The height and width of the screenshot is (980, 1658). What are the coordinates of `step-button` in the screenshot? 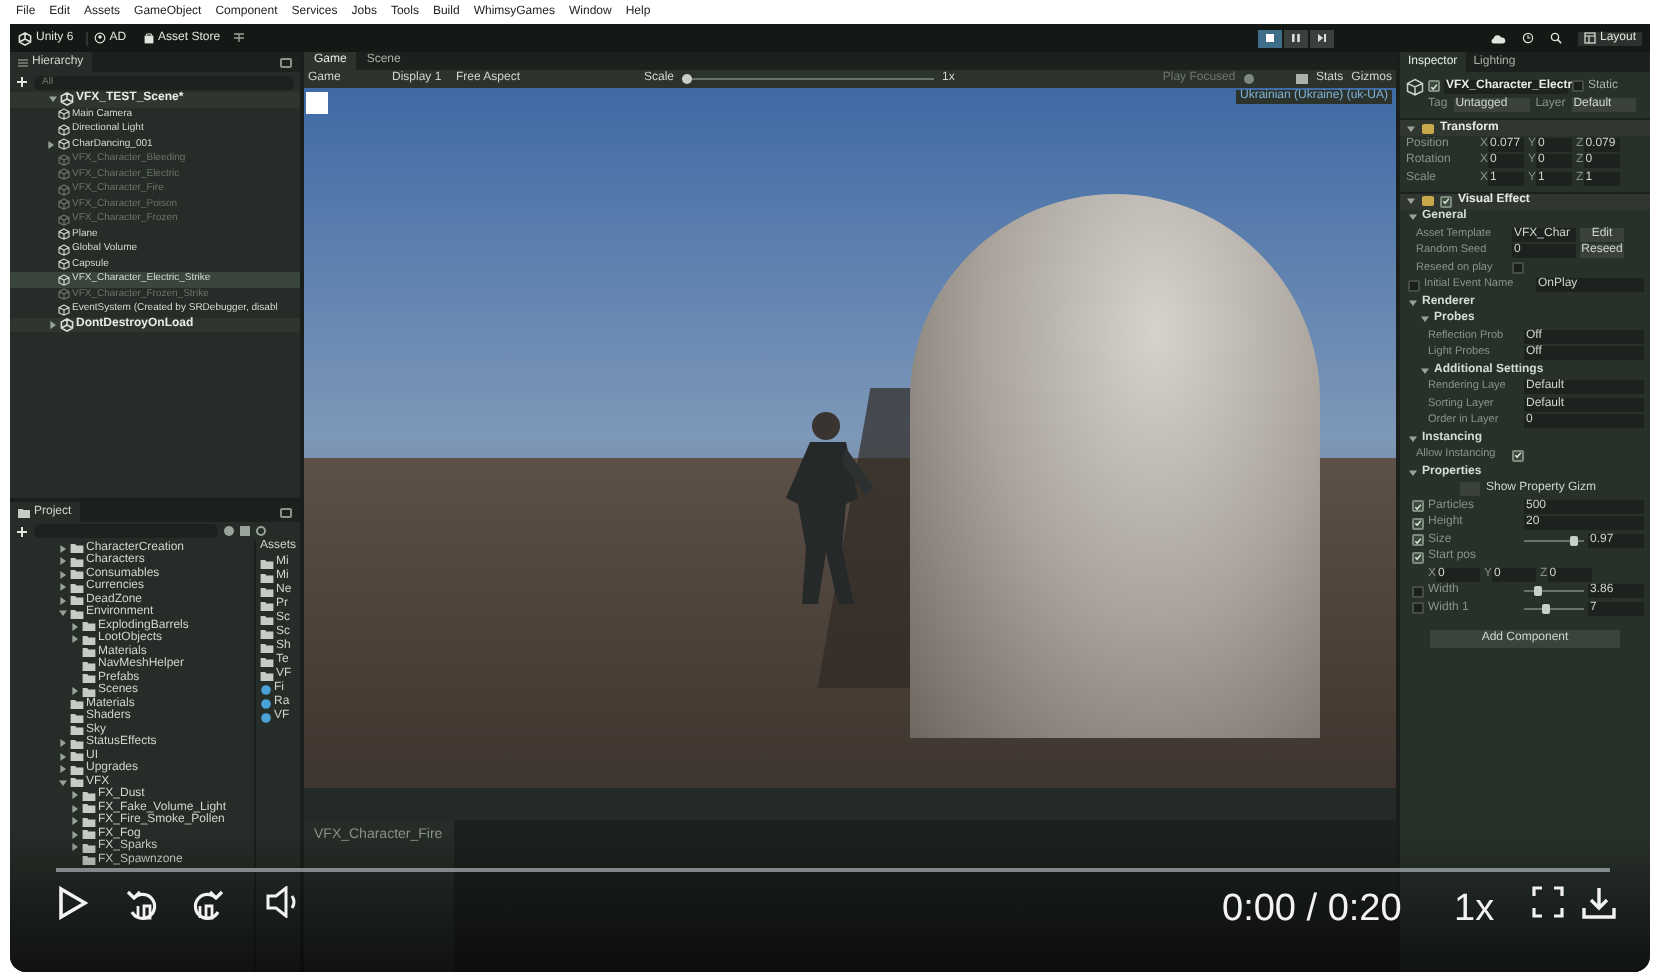 It's located at (1322, 38).